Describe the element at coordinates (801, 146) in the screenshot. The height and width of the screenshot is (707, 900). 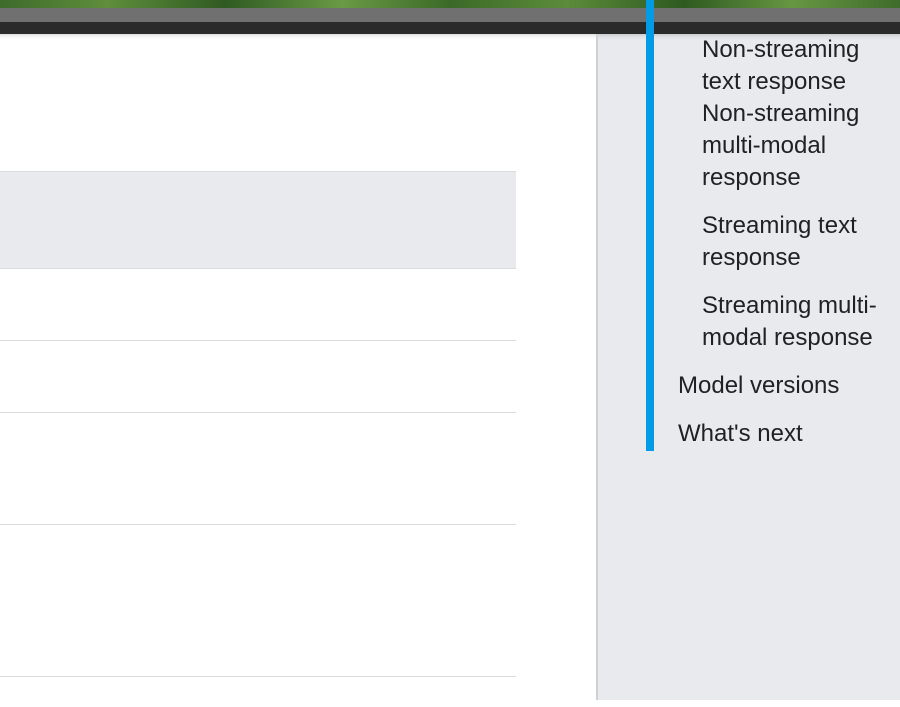
I see `toc-item-non-streaming-multi-modal-response: Non-streaming multi-modal response` at that location.